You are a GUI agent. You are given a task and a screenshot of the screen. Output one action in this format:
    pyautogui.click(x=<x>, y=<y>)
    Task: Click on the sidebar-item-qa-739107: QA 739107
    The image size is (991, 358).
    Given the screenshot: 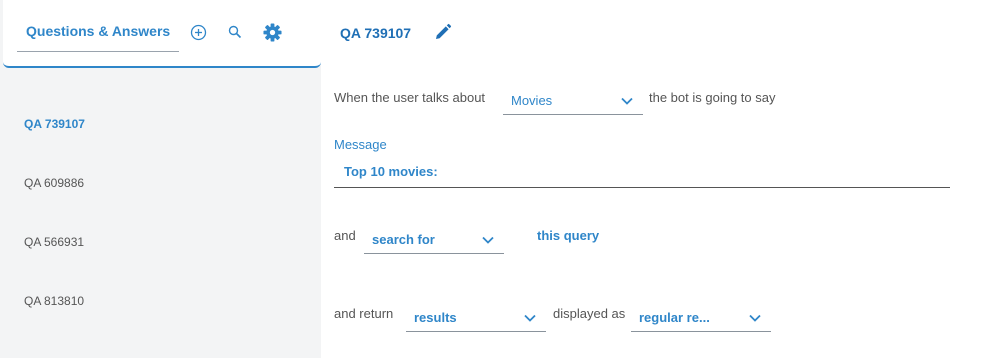 What is the action you would take?
    pyautogui.click(x=54, y=124)
    